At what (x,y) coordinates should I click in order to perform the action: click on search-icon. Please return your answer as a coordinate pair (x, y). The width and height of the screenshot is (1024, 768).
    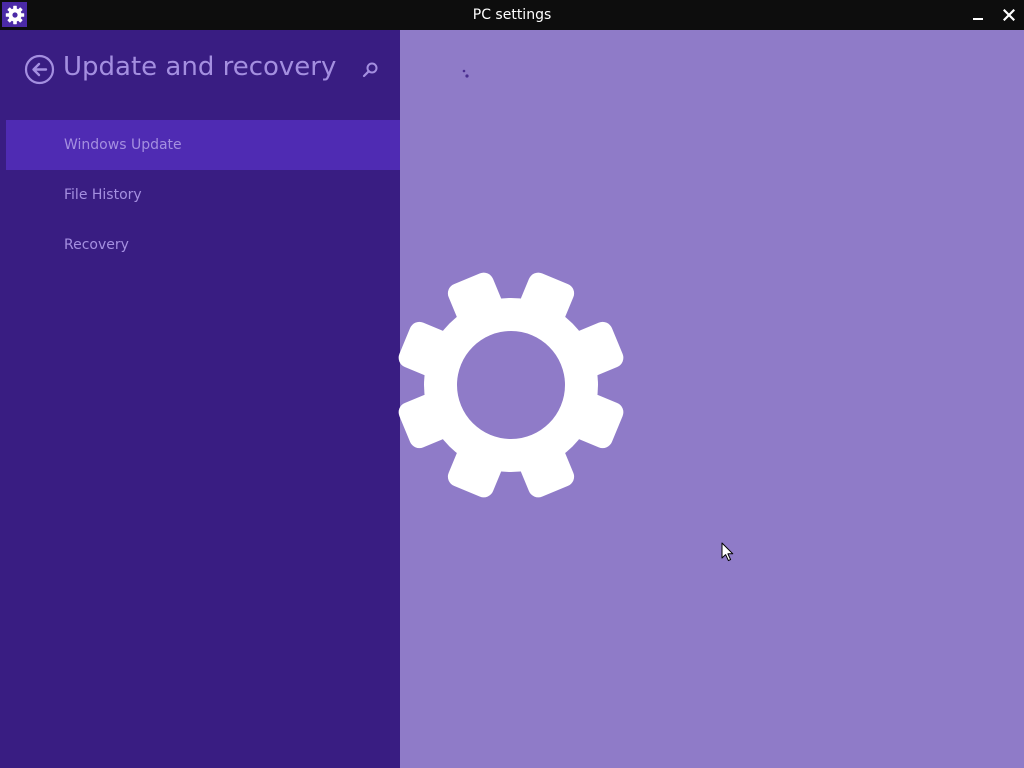
    Looking at the image, I should click on (370, 70).